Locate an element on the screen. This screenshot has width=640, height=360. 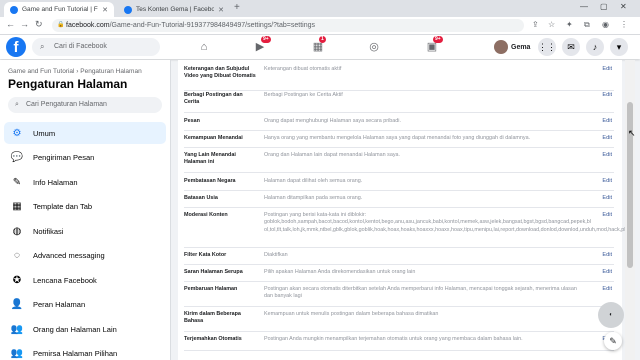
bubbles-icon: ◌ is located at coordinates (17, 255).